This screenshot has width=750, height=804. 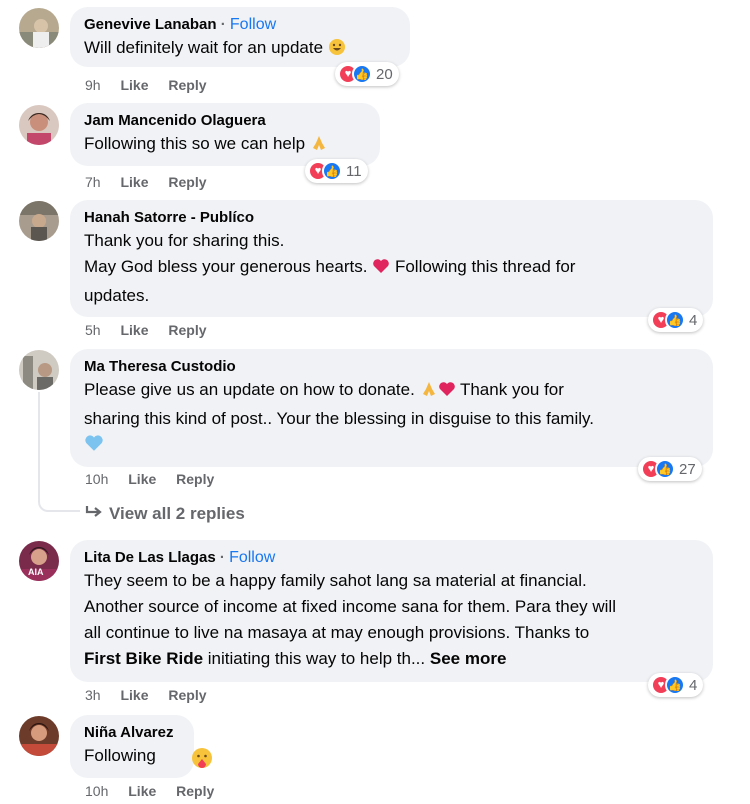 What do you see at coordinates (154, 695) in the screenshot?
I see `comment-actions: 3h Like Reply` at bounding box center [154, 695].